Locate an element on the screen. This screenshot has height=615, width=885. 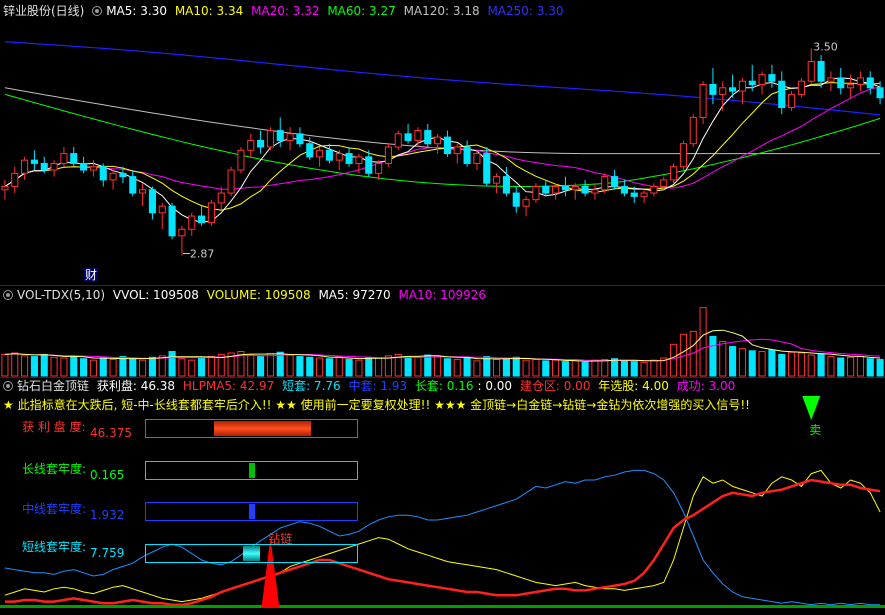
finance-event-marker: 财 is located at coordinates (91, 275).